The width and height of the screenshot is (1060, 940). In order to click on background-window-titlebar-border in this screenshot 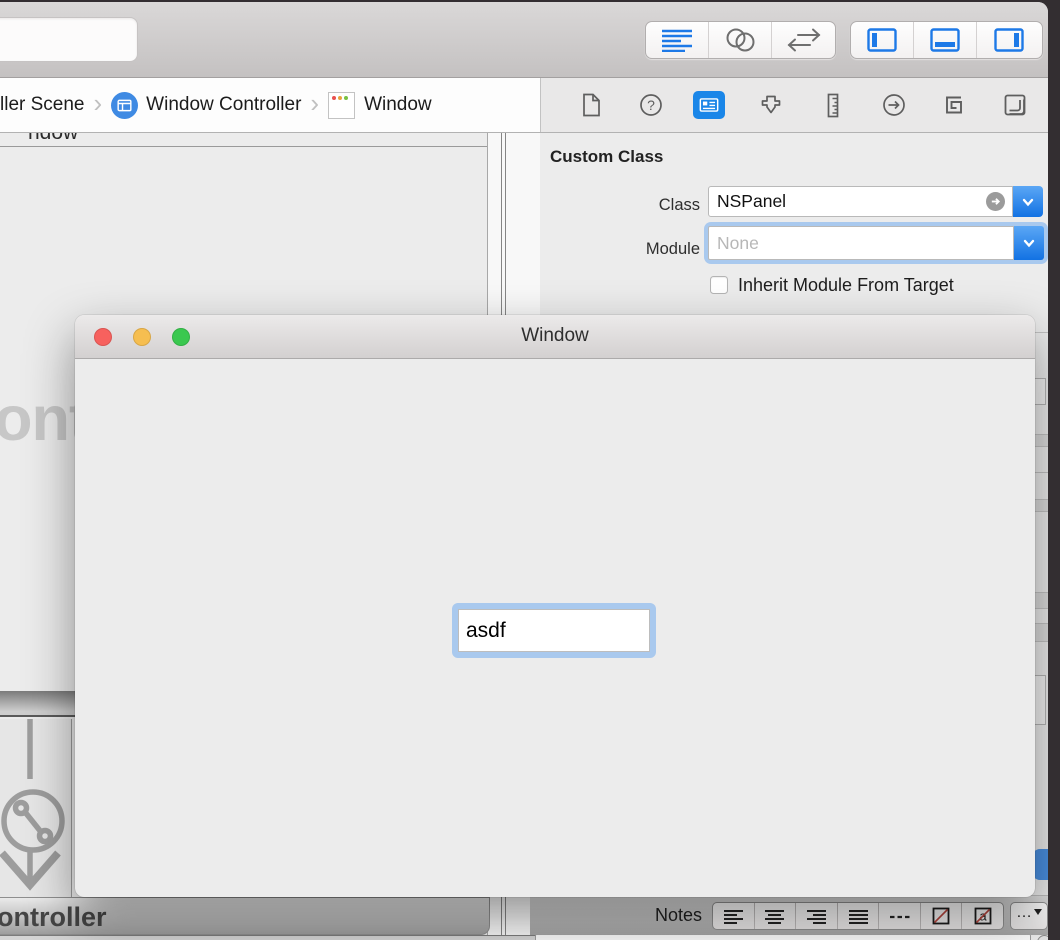, I will do `click(243, 146)`.